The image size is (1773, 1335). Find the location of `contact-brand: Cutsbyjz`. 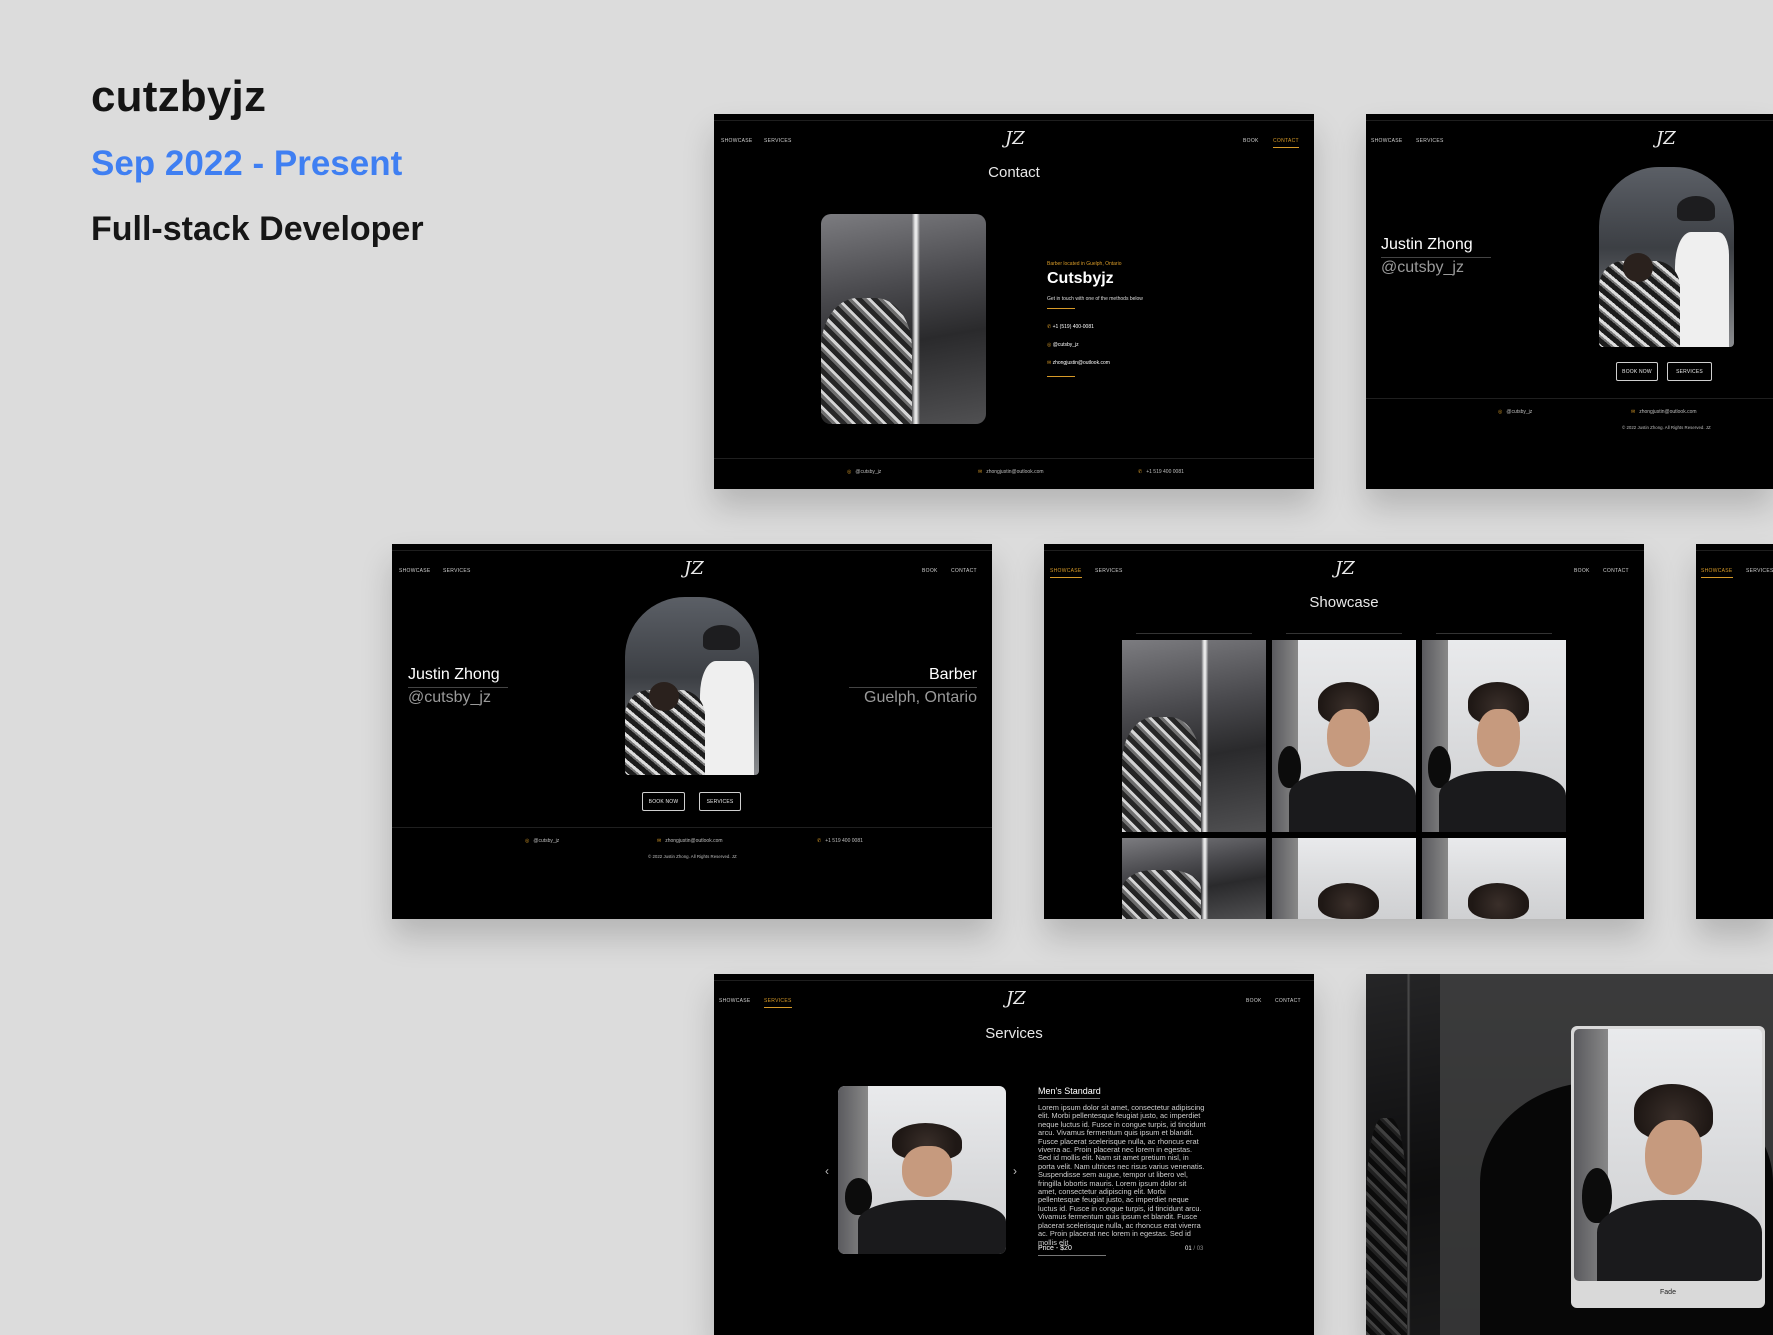

contact-brand: Cutsbyjz is located at coordinates (1080, 278).